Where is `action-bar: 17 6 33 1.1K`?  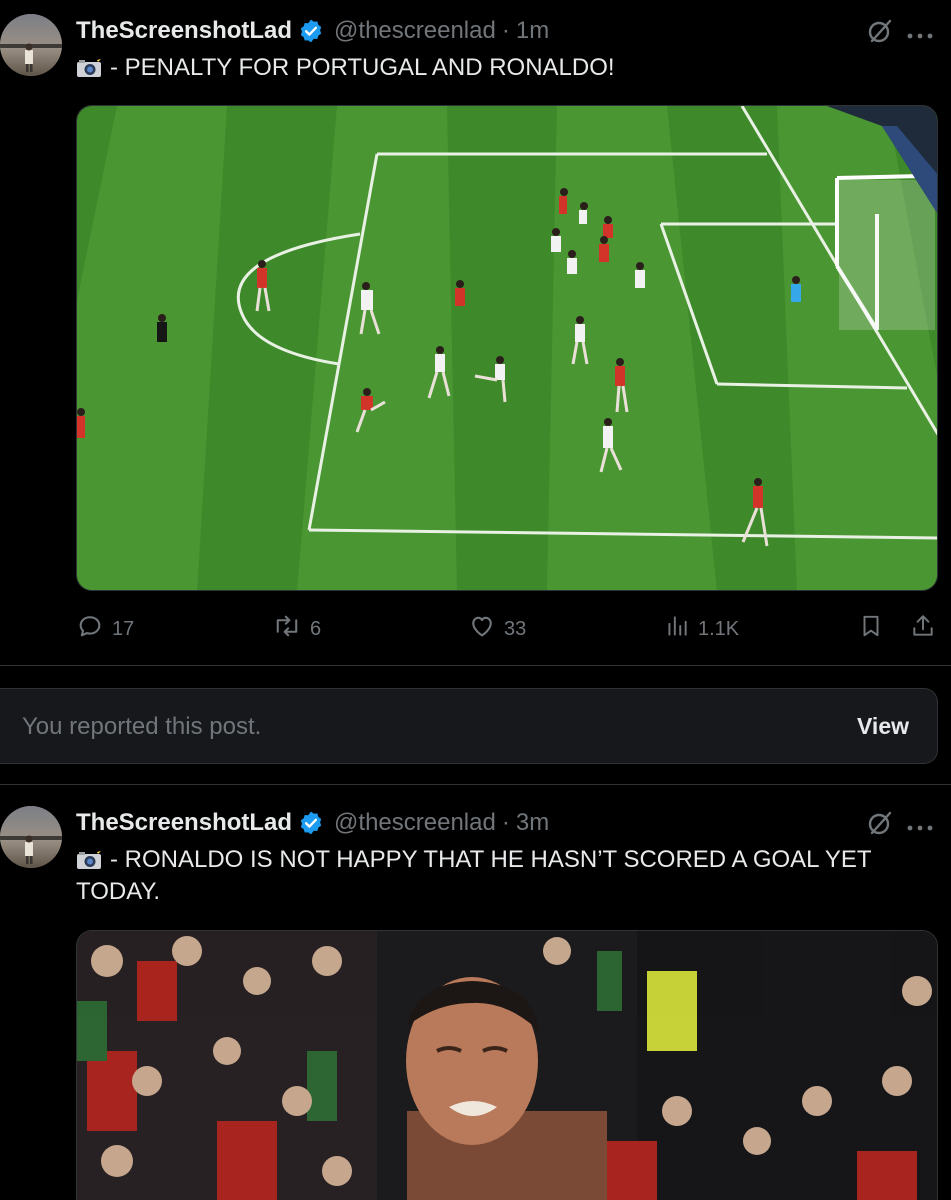 action-bar: 17 6 33 1.1K is located at coordinates (507, 630).